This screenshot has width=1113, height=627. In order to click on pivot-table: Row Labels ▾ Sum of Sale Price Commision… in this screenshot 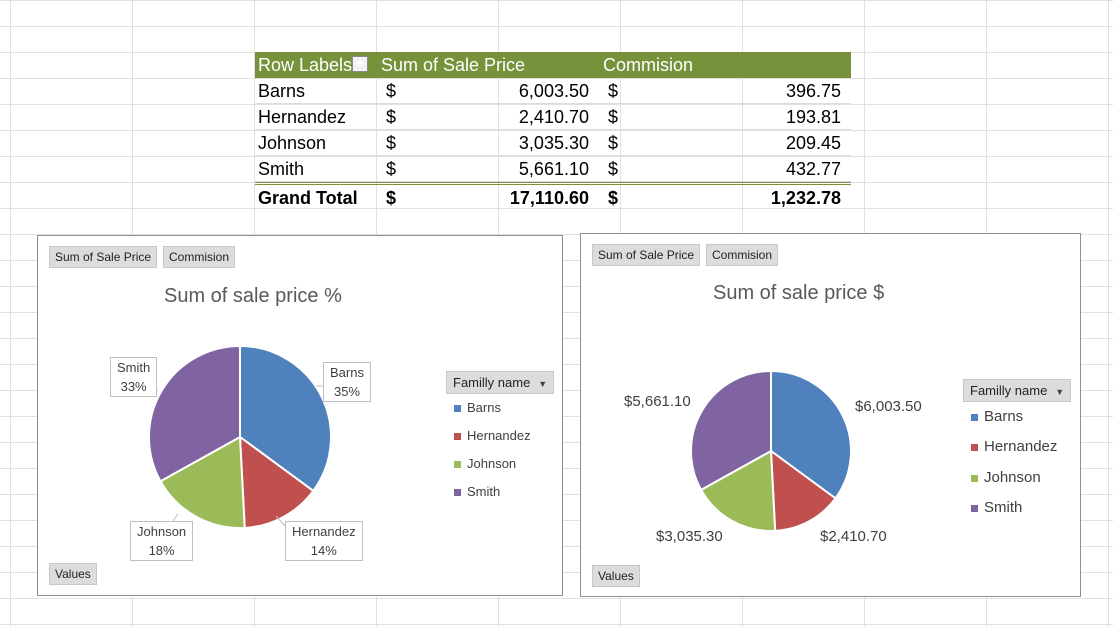, I will do `click(553, 131)`.